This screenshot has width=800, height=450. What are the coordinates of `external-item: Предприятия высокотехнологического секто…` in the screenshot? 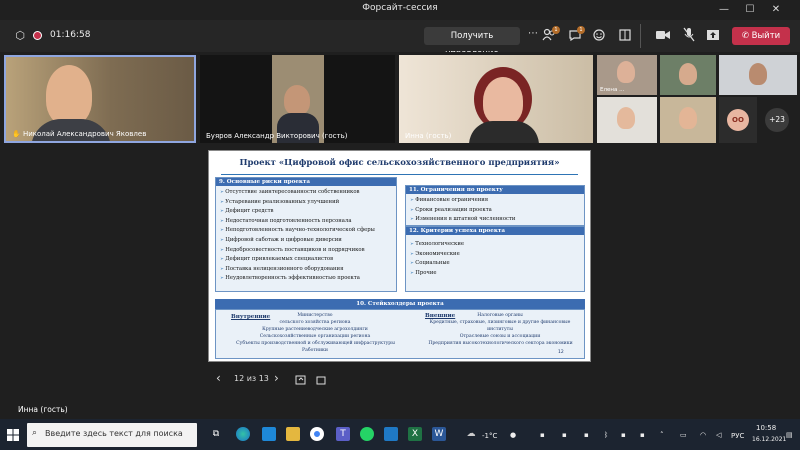 It's located at (500, 343).